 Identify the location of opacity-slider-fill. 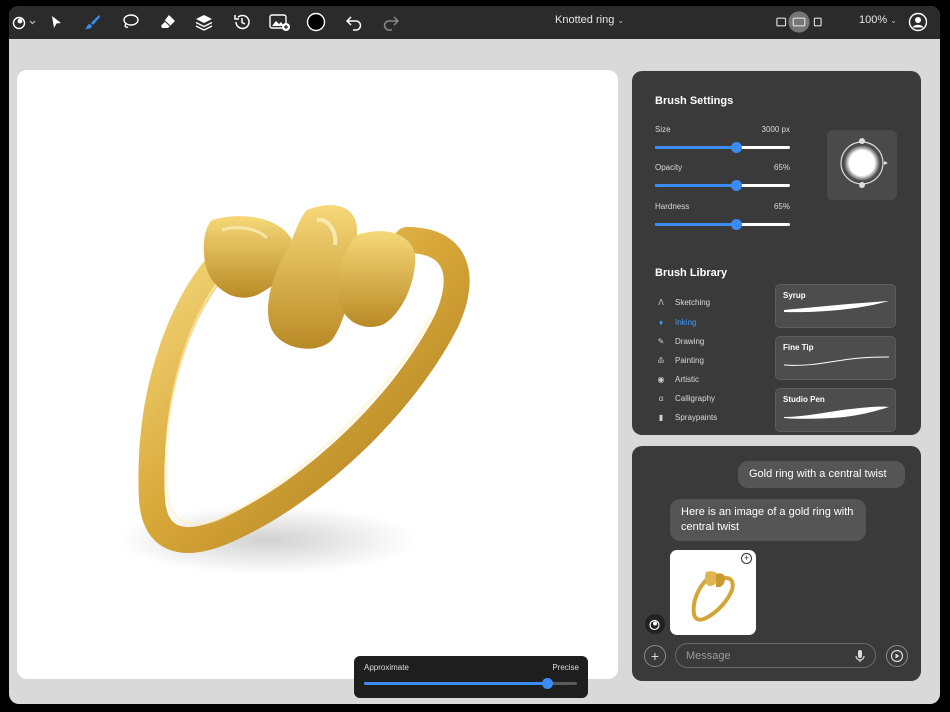
(695, 185).